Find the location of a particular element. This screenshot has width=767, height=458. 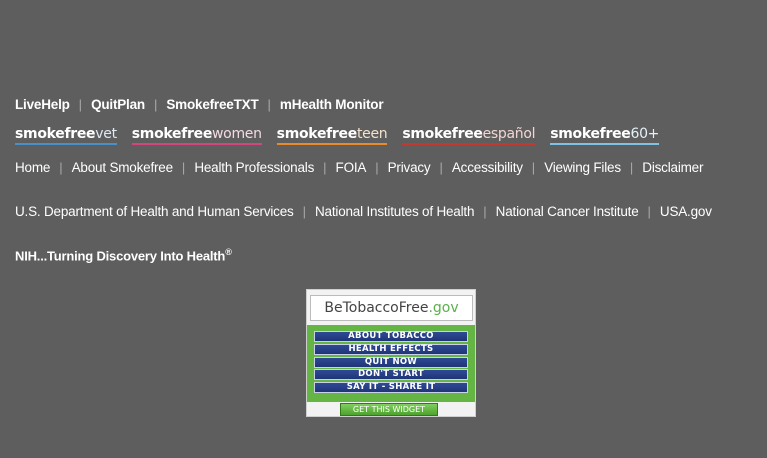

livehelp-link: LiveHelp is located at coordinates (42, 104).